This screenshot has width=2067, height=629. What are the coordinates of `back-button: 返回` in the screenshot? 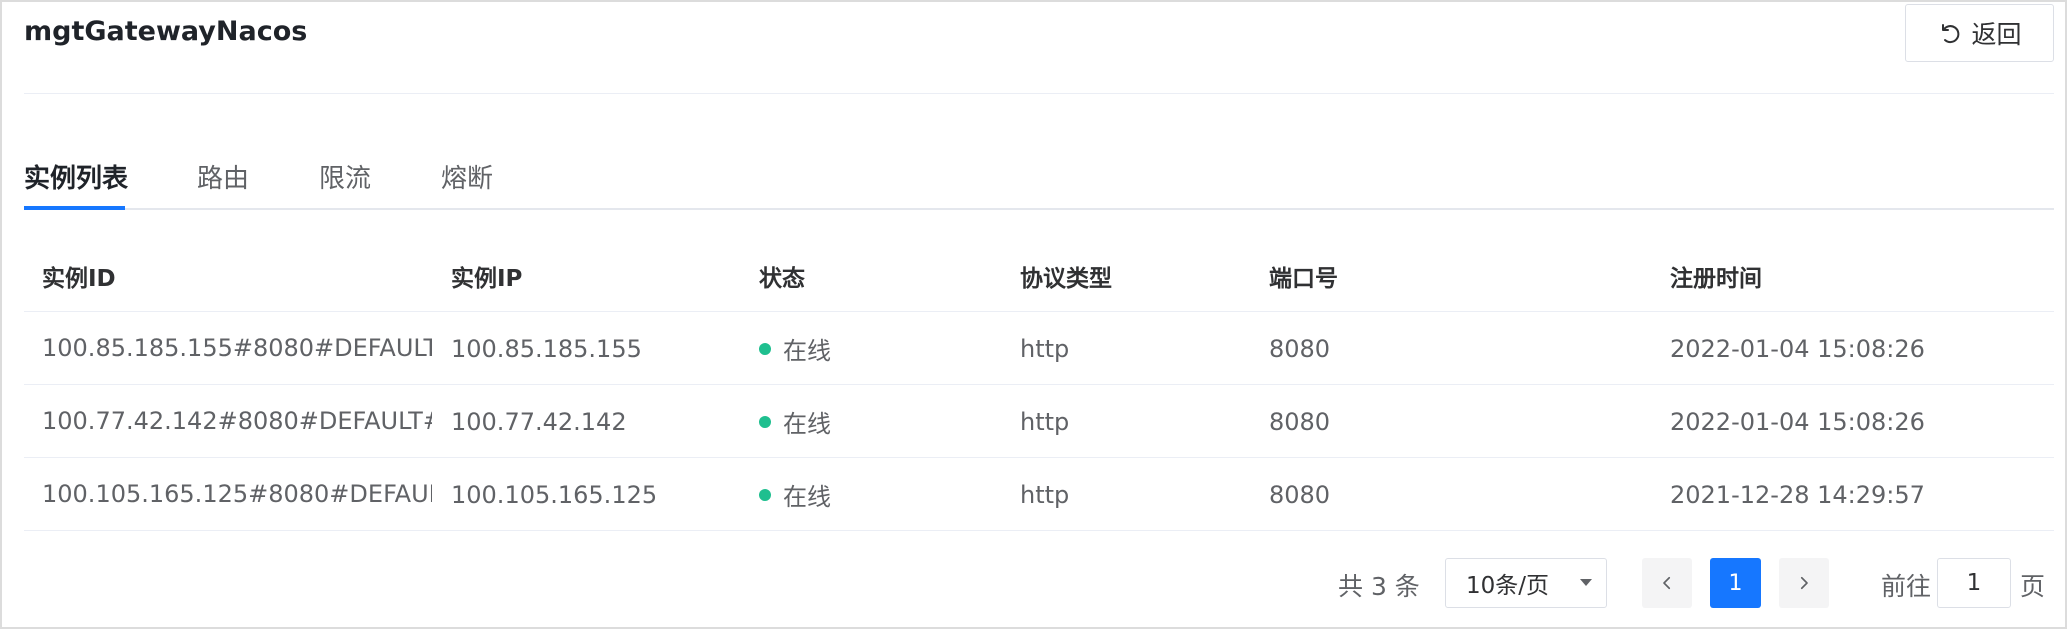 It's located at (1979, 33).